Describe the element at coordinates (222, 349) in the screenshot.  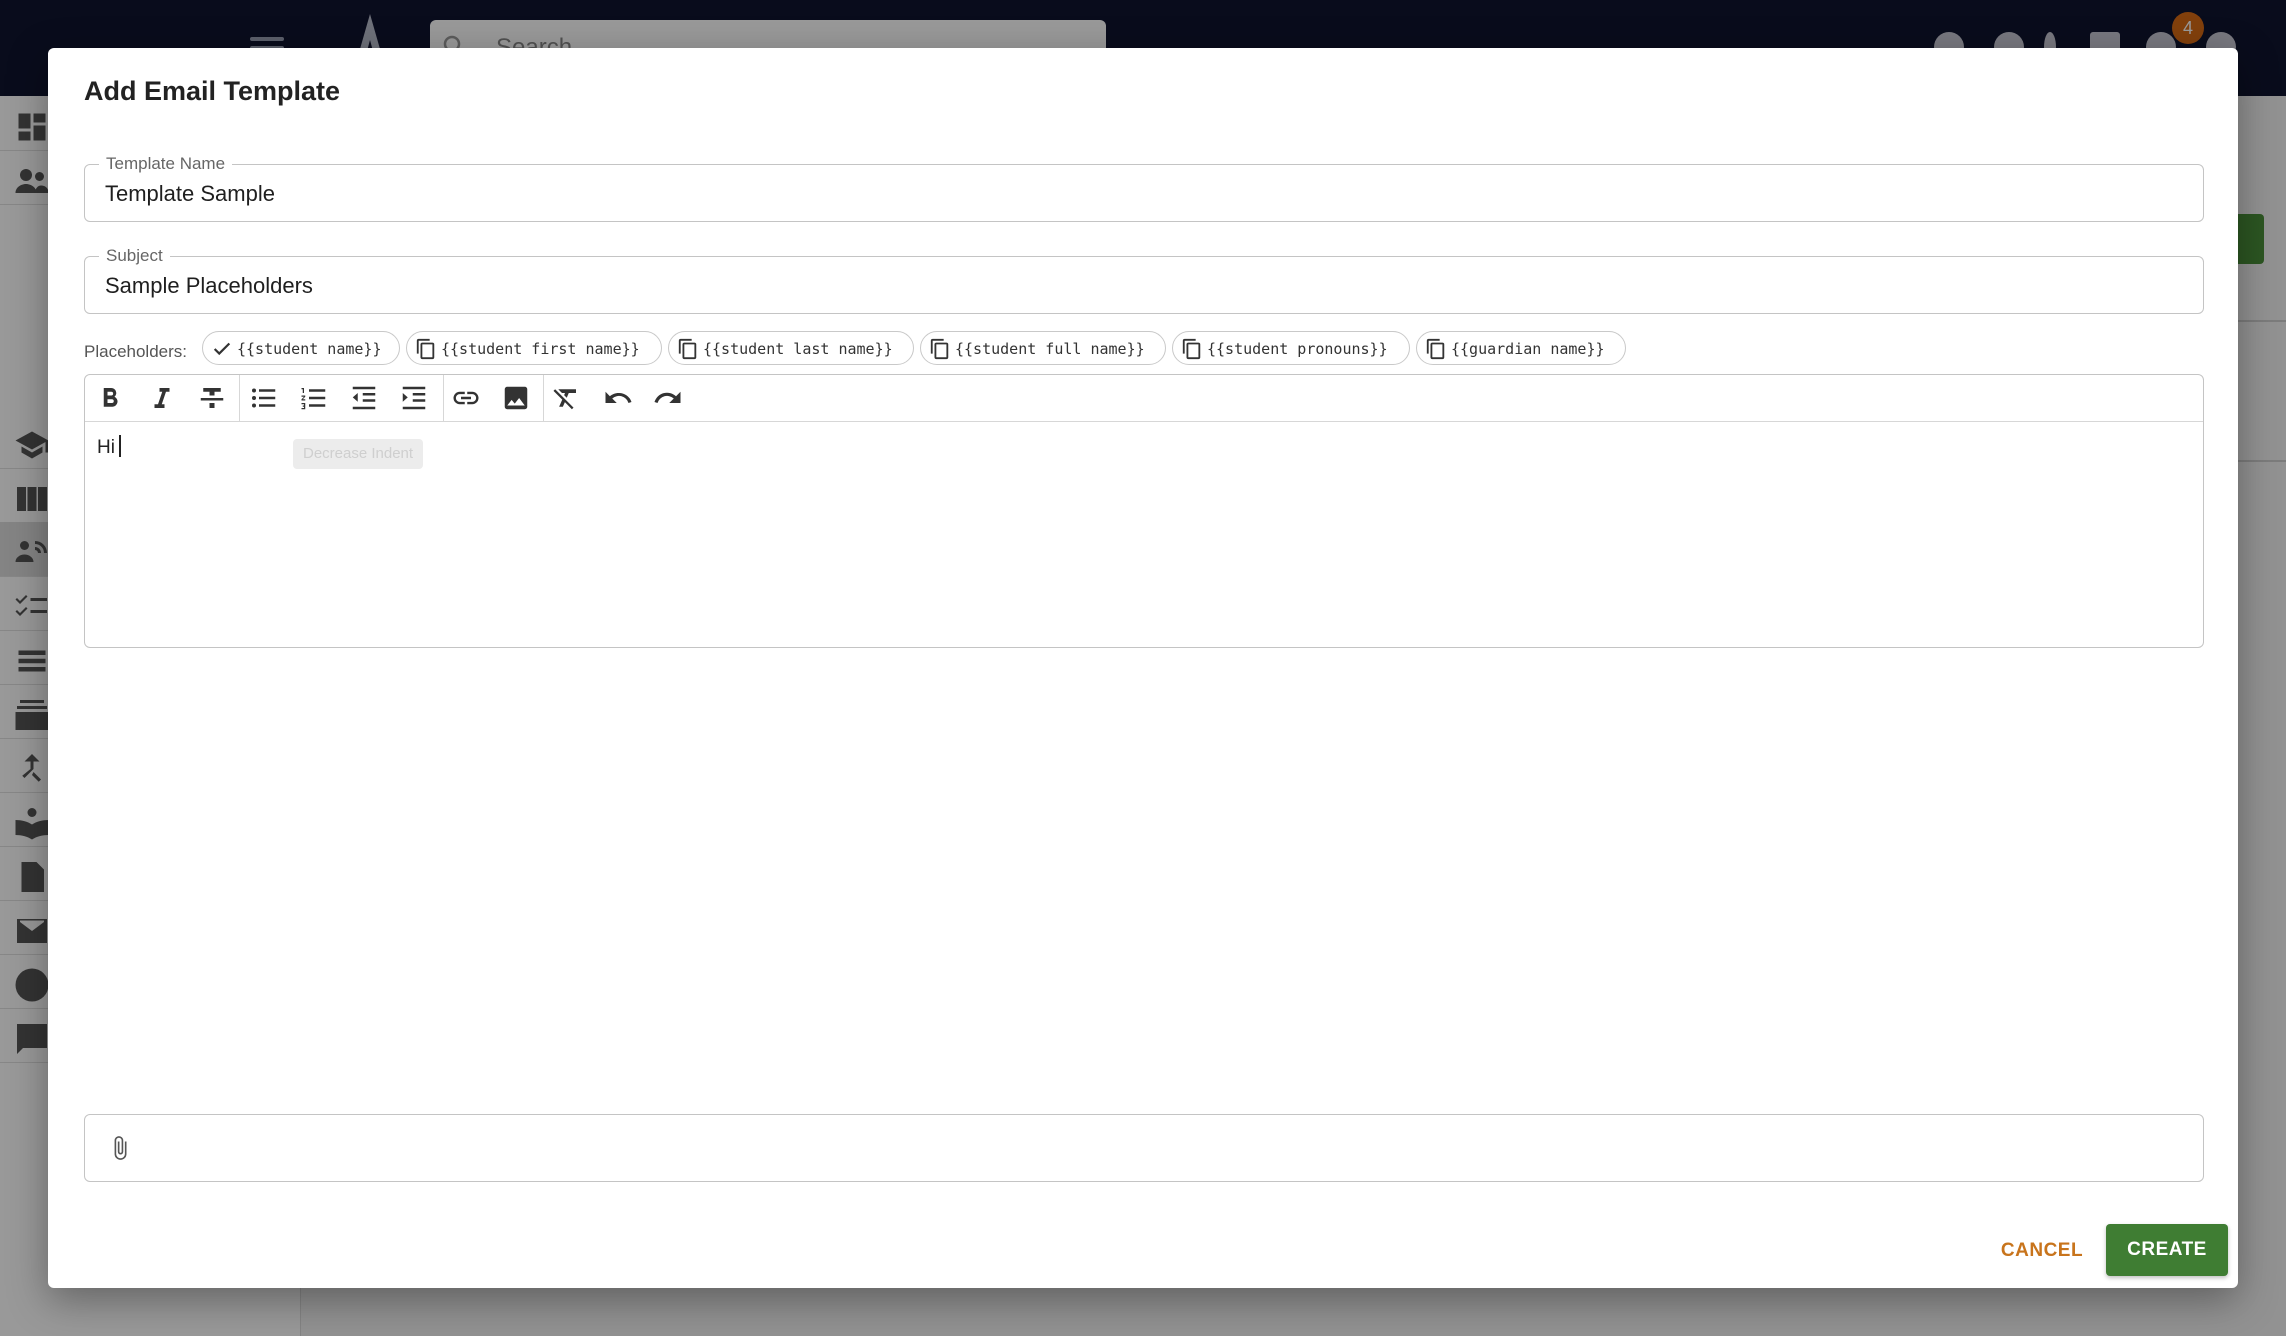
I see `check-icon` at that location.